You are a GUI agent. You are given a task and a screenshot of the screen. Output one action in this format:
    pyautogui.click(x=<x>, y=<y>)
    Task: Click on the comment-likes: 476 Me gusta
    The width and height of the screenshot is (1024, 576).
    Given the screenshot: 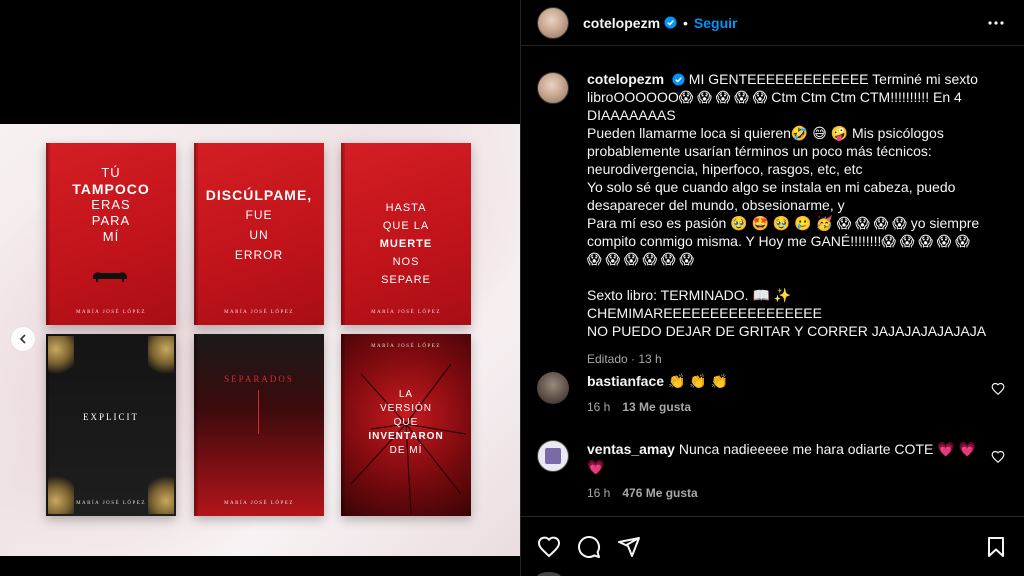 What is the action you would take?
    pyautogui.click(x=659, y=493)
    